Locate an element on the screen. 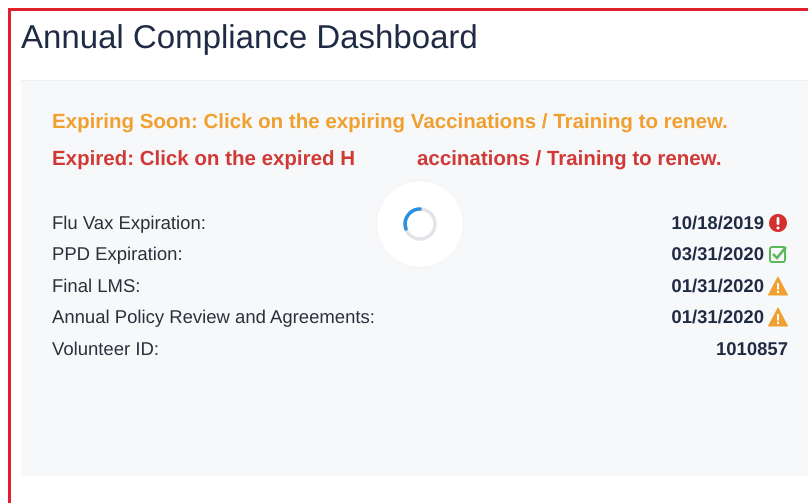 The image size is (808, 503). notice-text: Expired: Click on the expired H accinations / Training to renew. is located at coordinates (387, 159).